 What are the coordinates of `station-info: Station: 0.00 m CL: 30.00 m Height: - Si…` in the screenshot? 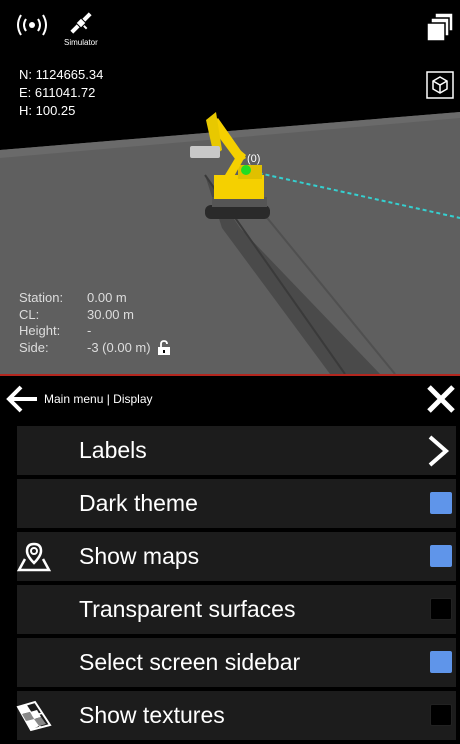 It's located at (95, 323).